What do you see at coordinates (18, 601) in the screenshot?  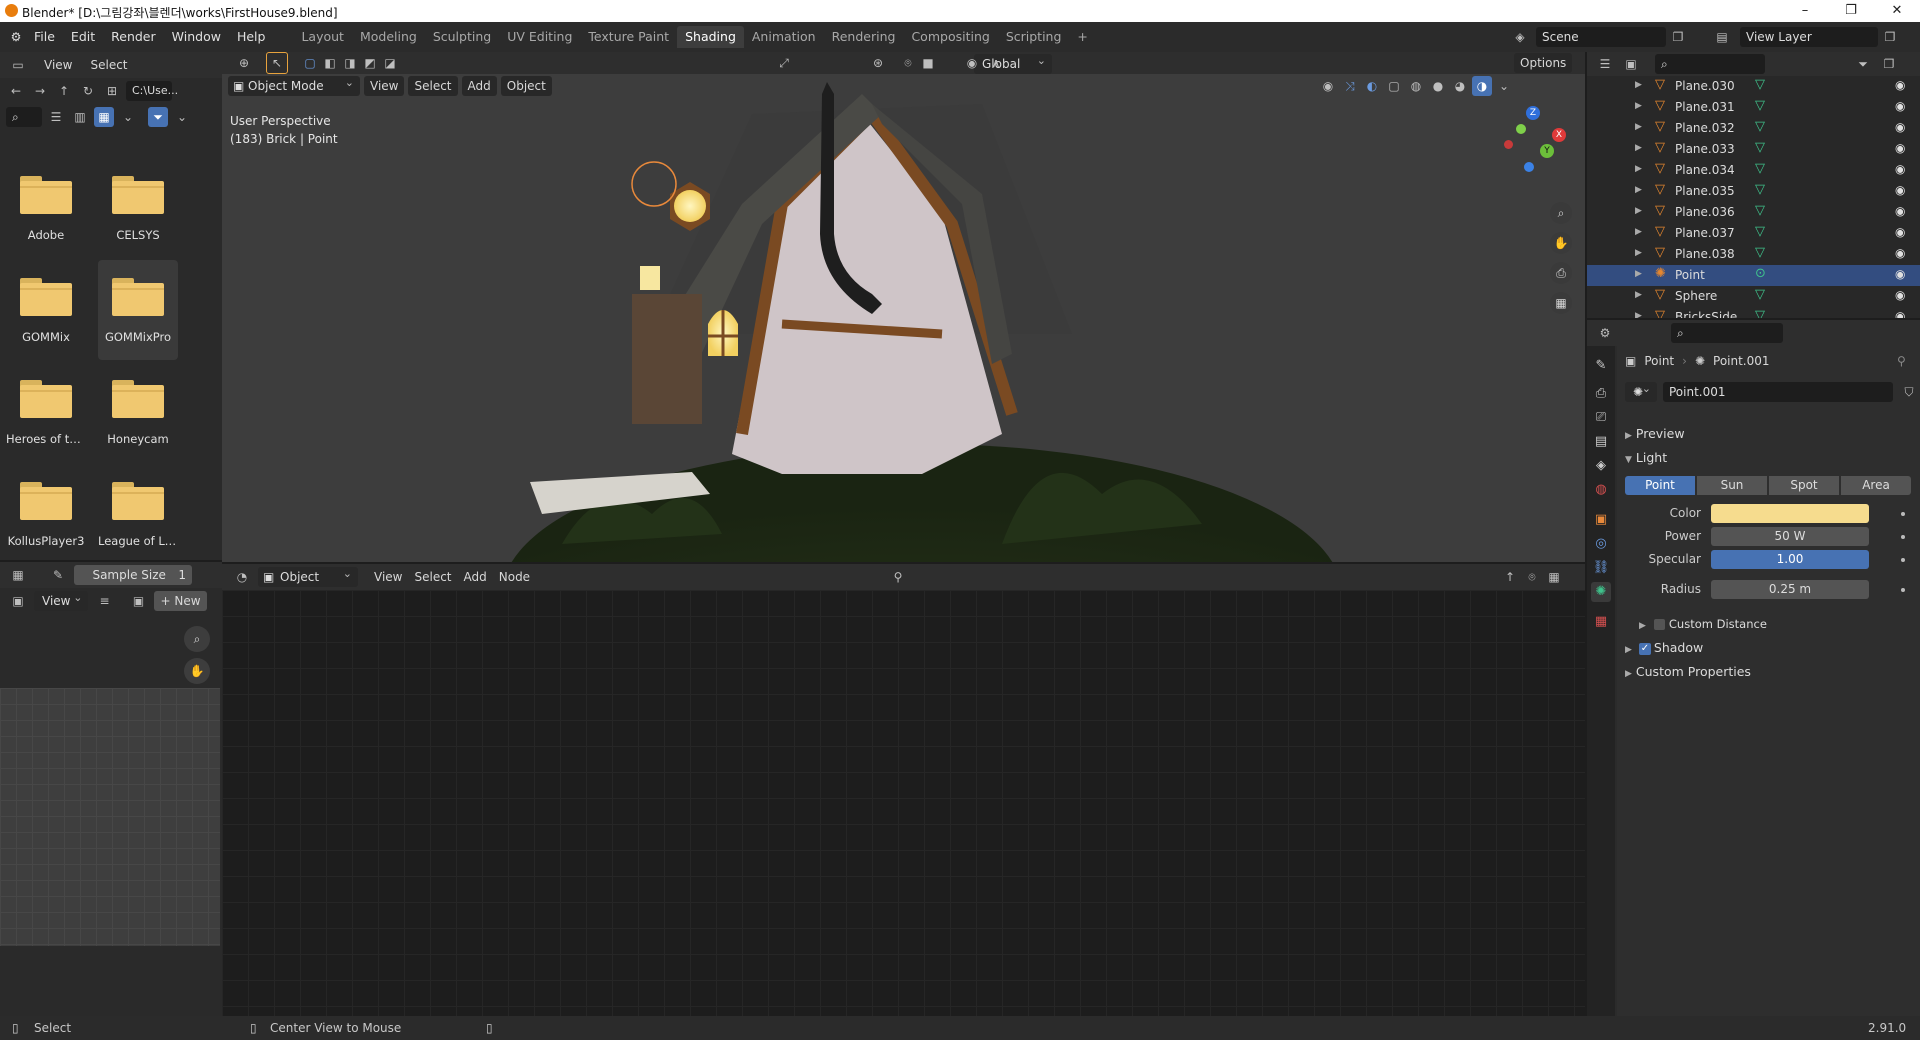 I see `image-editor-icon: ▣` at bounding box center [18, 601].